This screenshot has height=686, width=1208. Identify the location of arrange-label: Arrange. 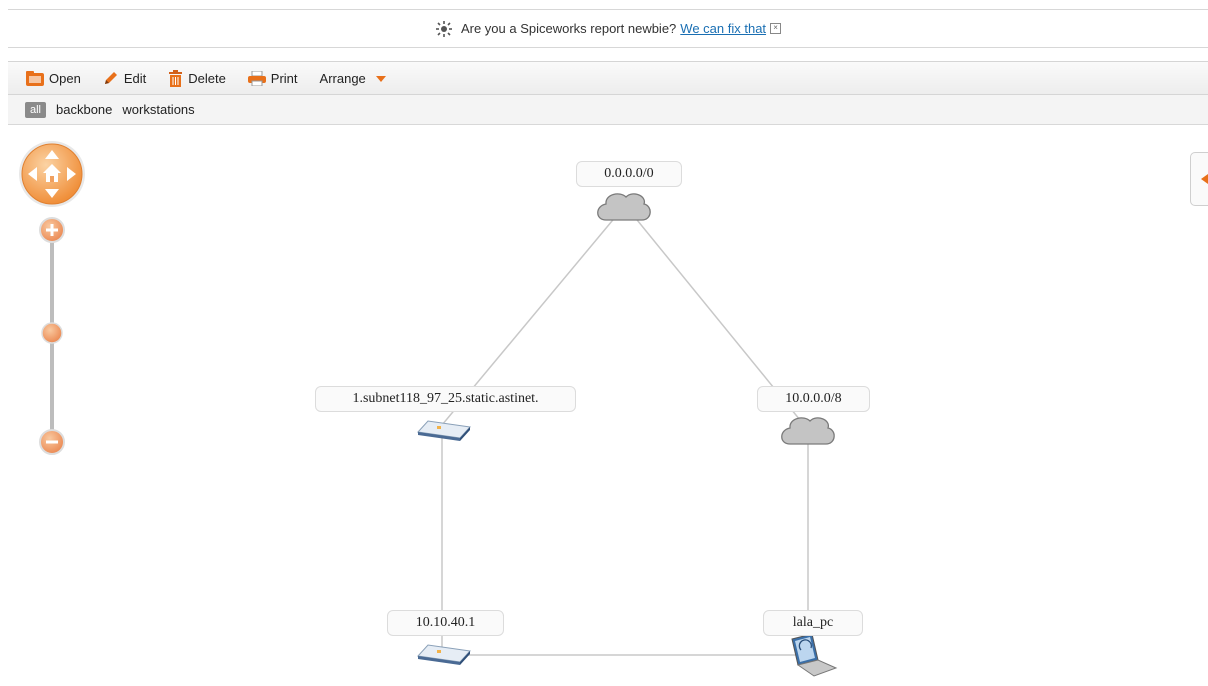
(342, 78).